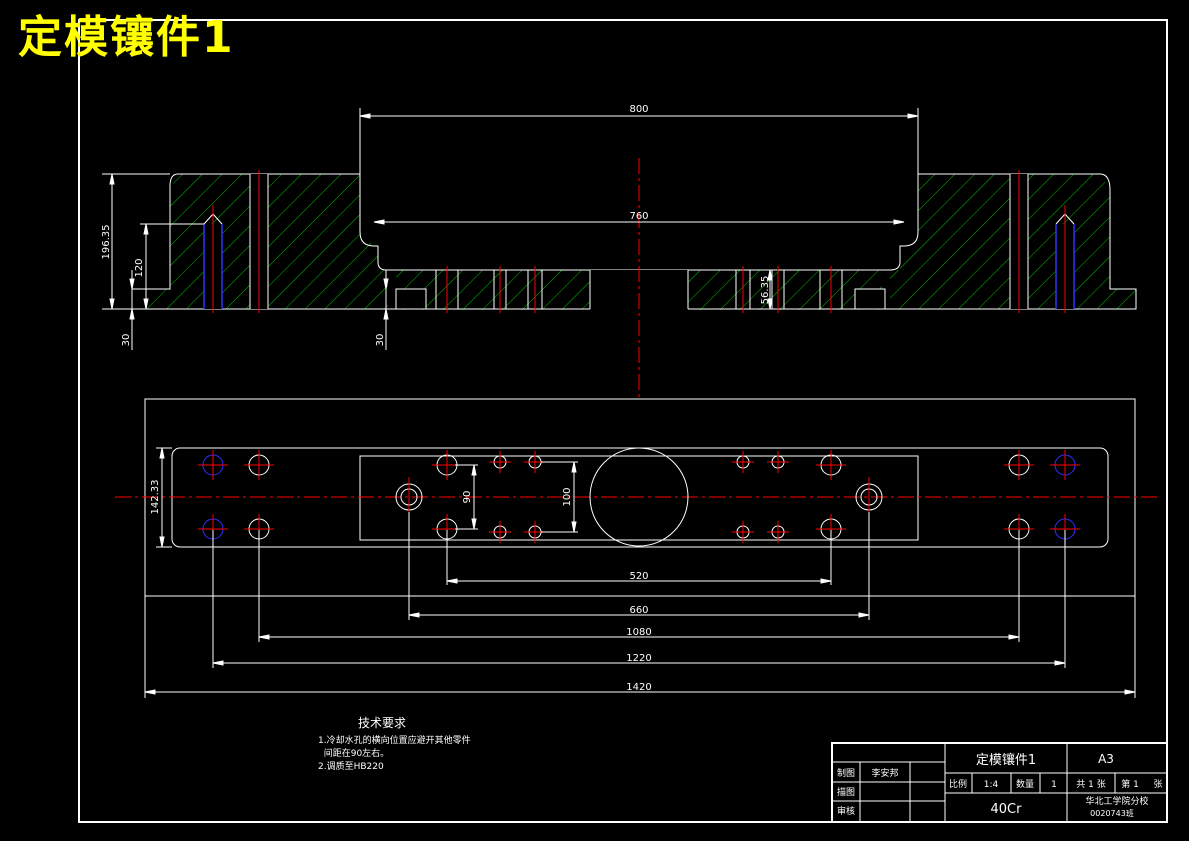  Describe the element at coordinates (354, 754) in the screenshot. I see `tech-line-2: 间距在90左右。` at that location.